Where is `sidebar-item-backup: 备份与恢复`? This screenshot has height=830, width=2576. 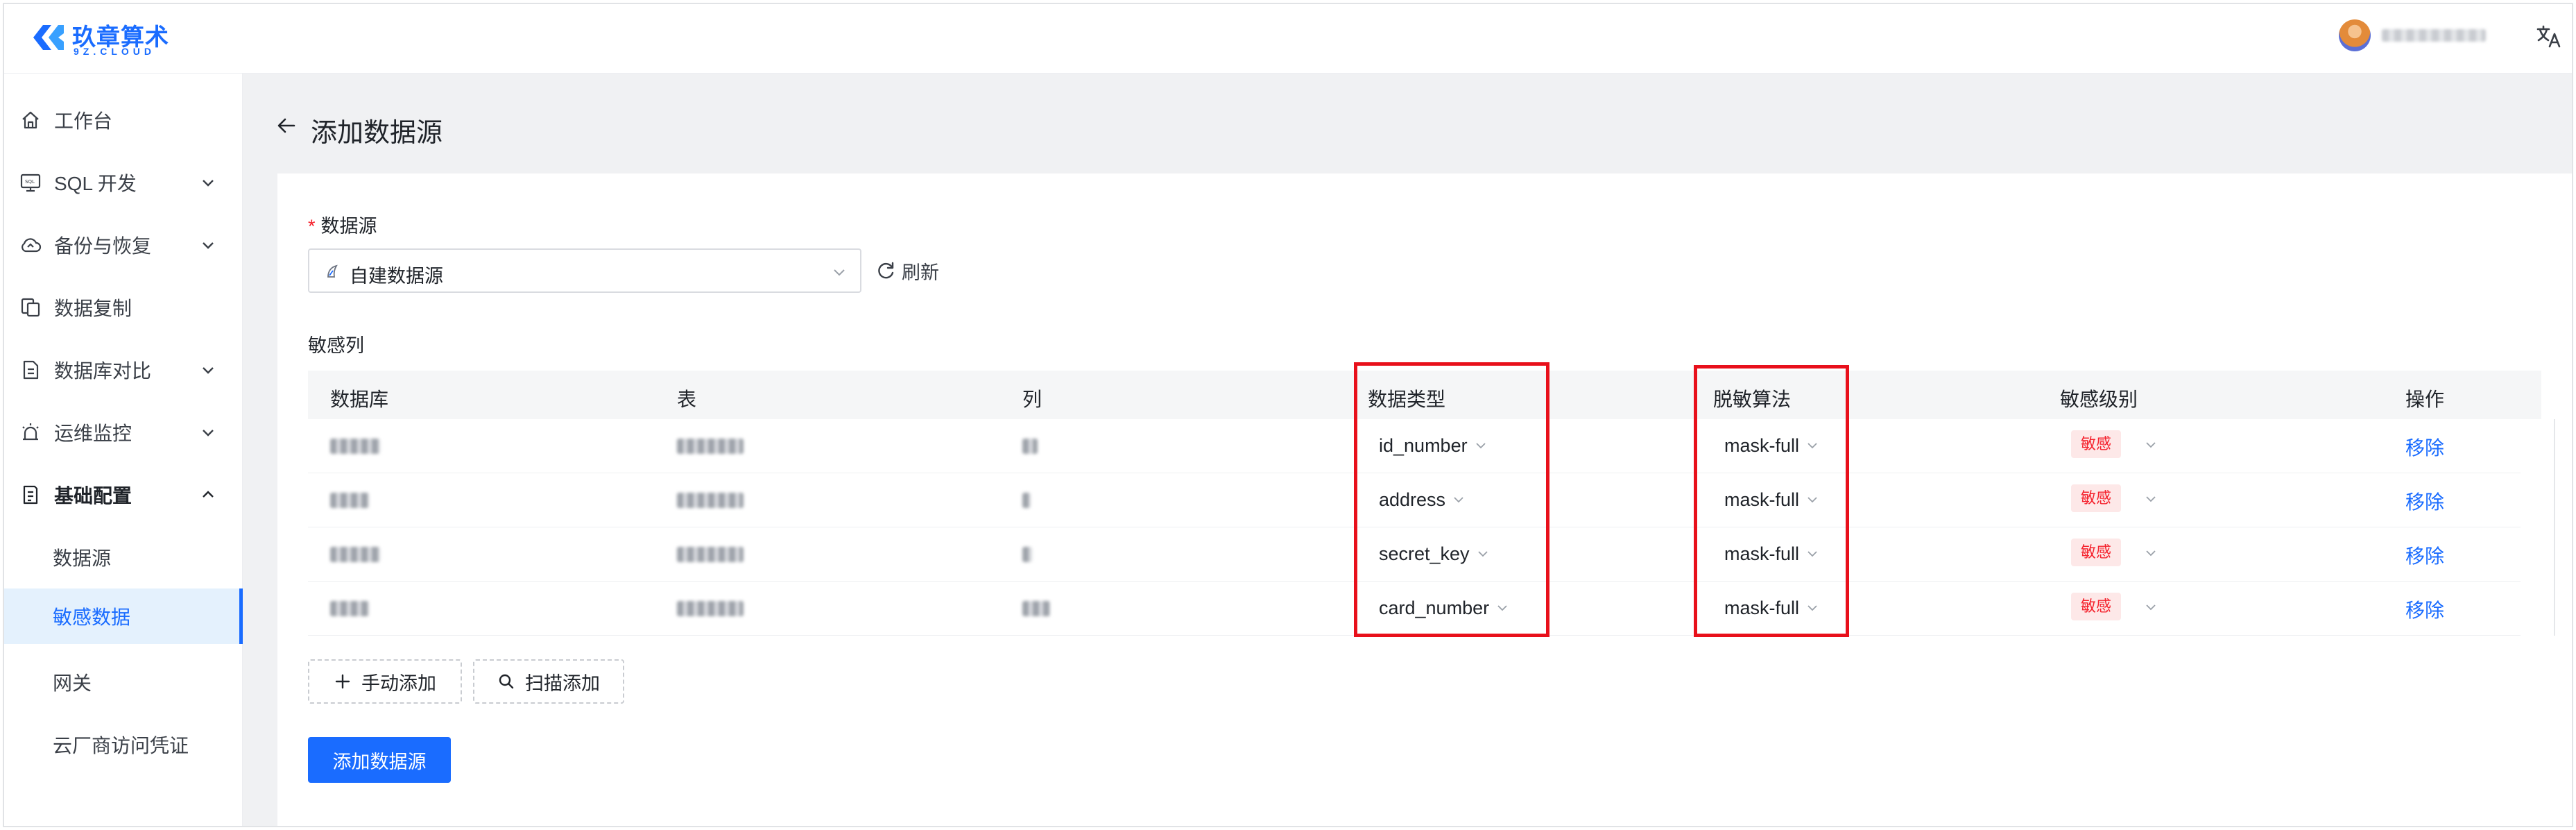
sidebar-item-backup: 备份与恢复 is located at coordinates (123, 245).